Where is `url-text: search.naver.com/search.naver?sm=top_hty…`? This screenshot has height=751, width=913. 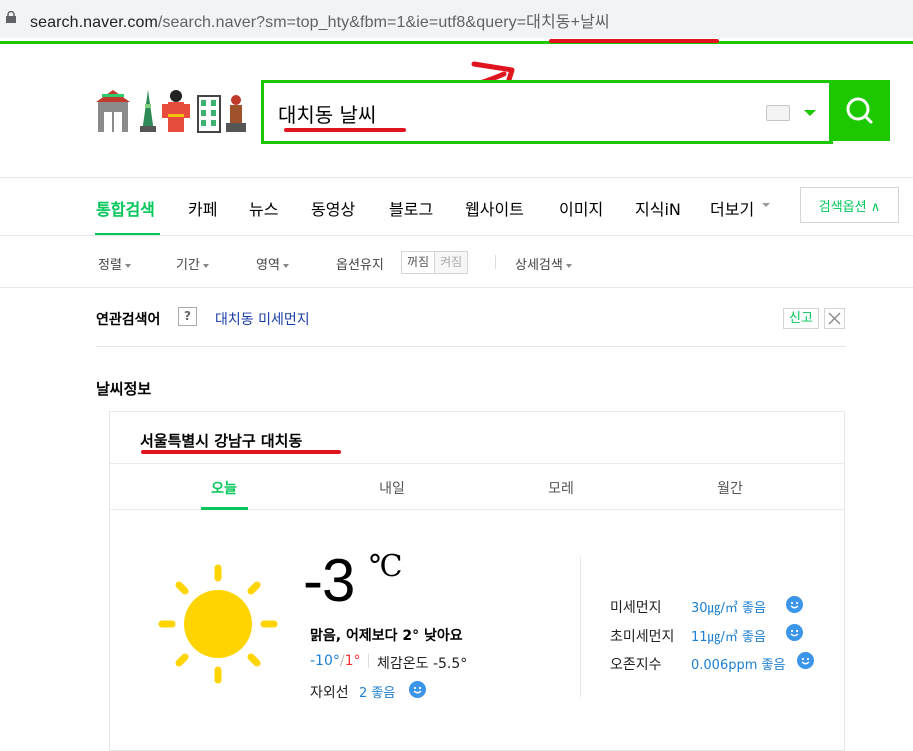 url-text: search.naver.com/search.naver?sm=top_hty… is located at coordinates (320, 20).